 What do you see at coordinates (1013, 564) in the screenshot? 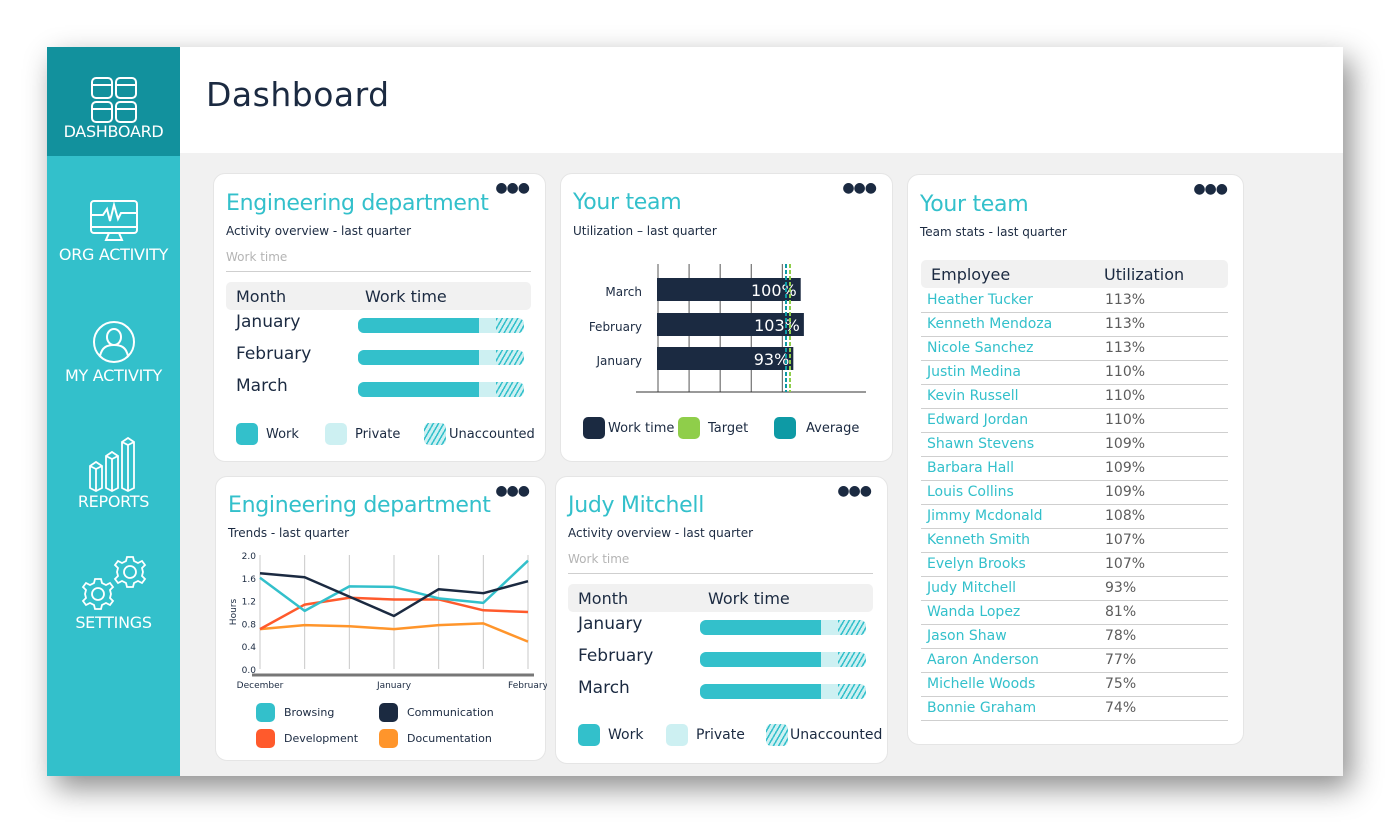
I see `employee-name-link: Evelyn Brooks` at bounding box center [1013, 564].